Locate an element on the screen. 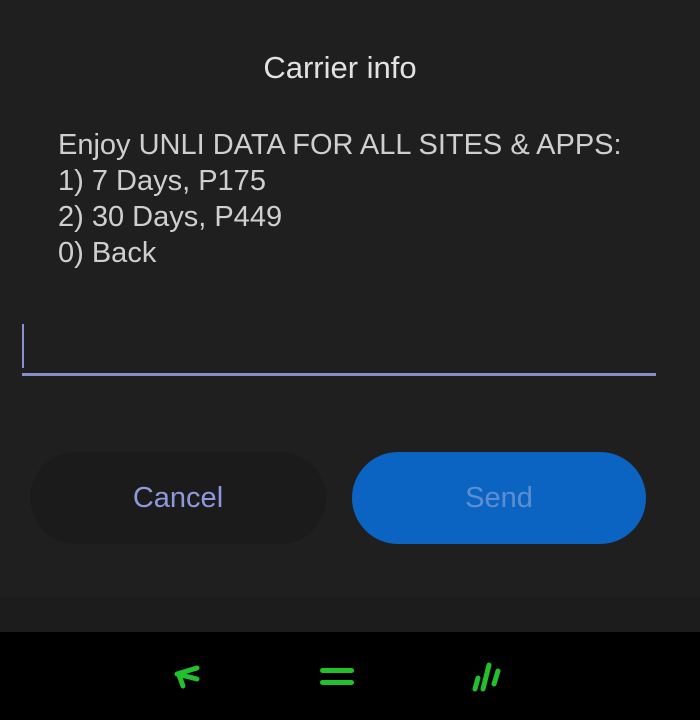 Image resolution: width=700 pixels, height=720 pixels. home-icon is located at coordinates (337, 676).